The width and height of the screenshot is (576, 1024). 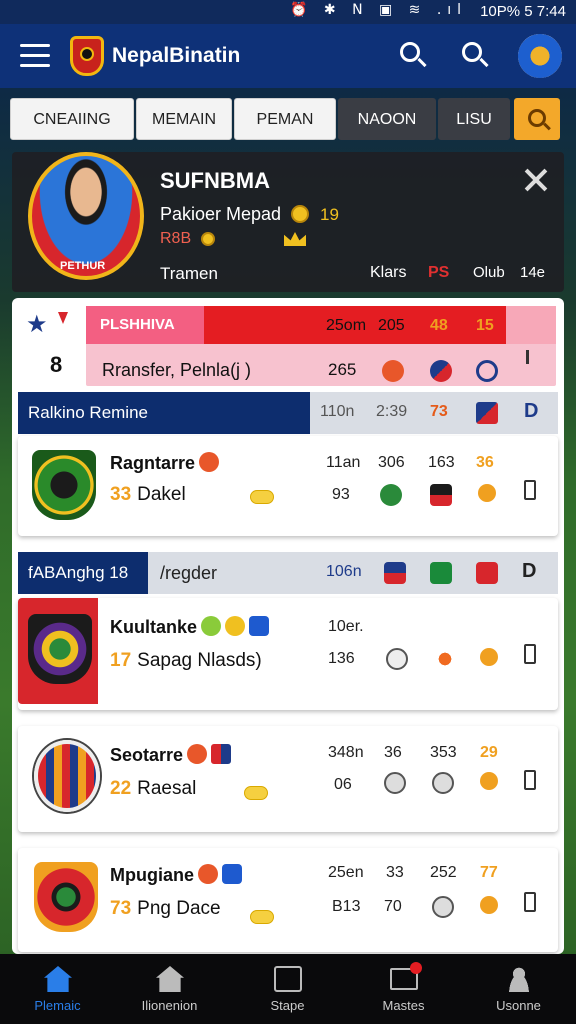 What do you see at coordinates (346, 906) in the screenshot?
I see `stat-cell: B13` at bounding box center [346, 906].